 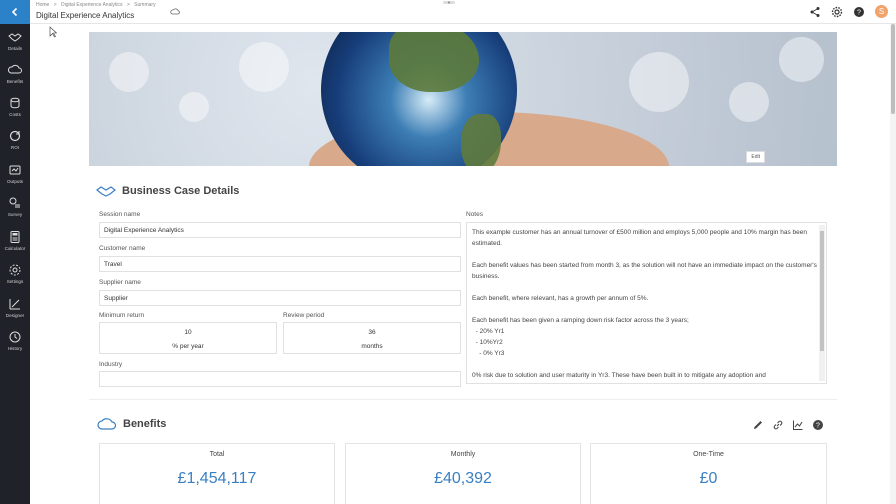 What do you see at coordinates (758, 425) in the screenshot?
I see `pencil-icon` at bounding box center [758, 425].